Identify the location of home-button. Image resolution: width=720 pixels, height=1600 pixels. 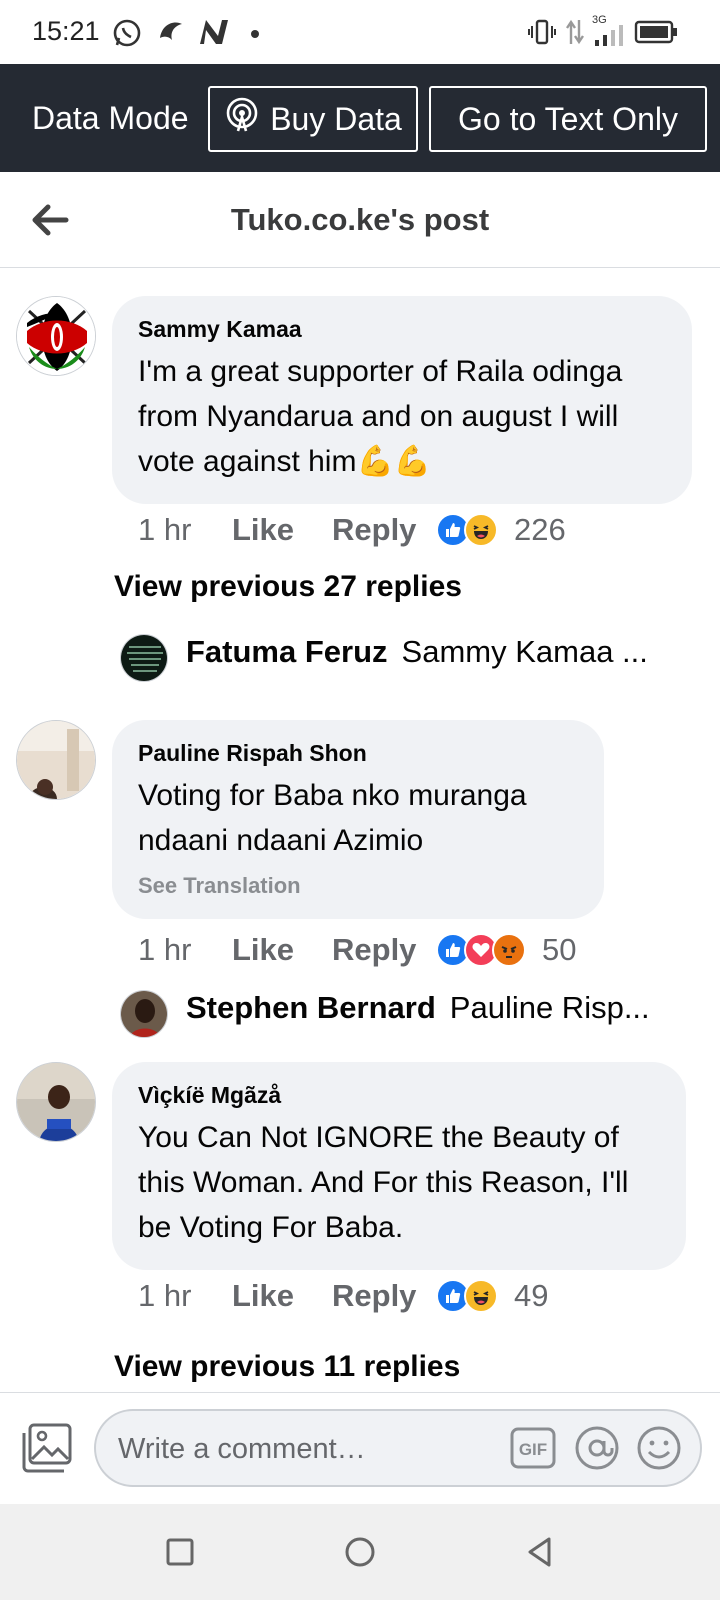
(360, 1552).